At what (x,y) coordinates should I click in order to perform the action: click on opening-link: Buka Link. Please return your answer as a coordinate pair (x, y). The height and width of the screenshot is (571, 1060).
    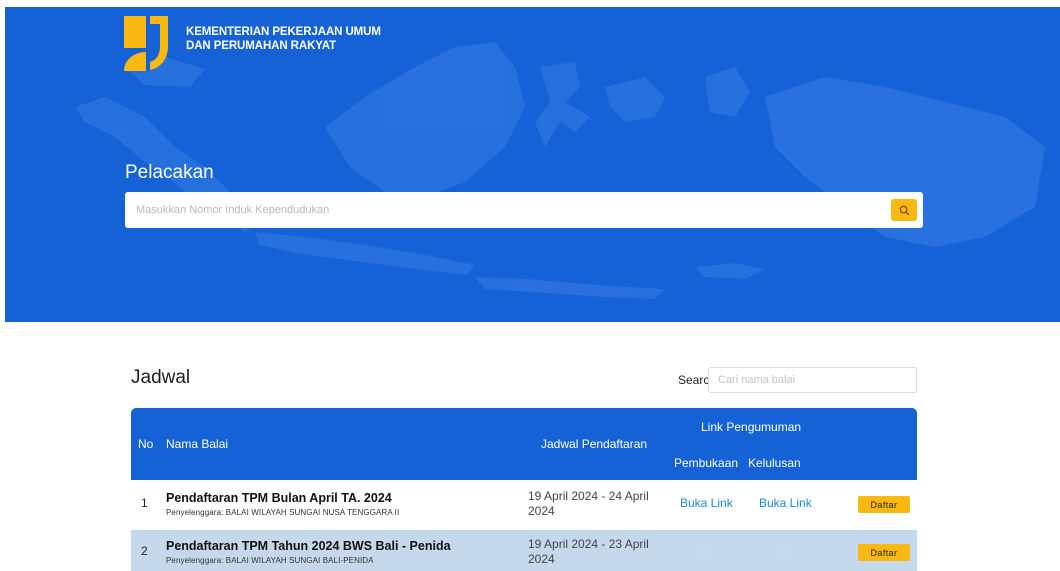
    Looking at the image, I should click on (706, 503).